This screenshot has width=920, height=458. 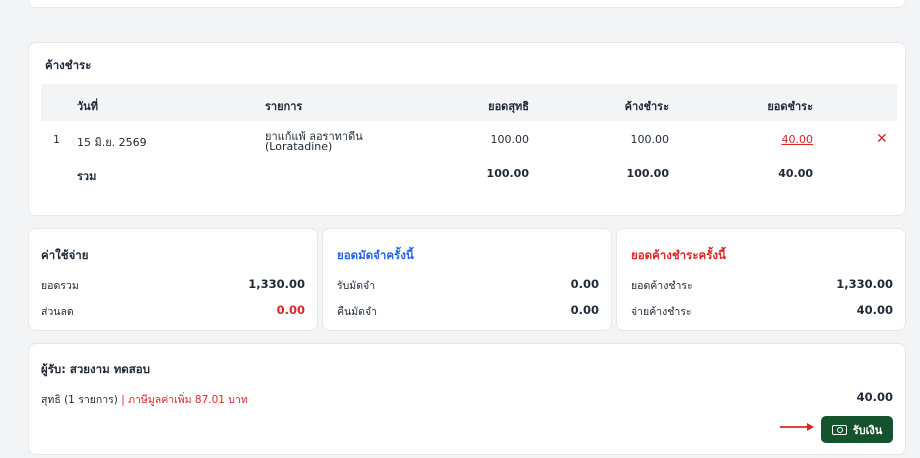 I want to click on deposit-receive-label: รับมัดจำ, so click(x=356, y=286).